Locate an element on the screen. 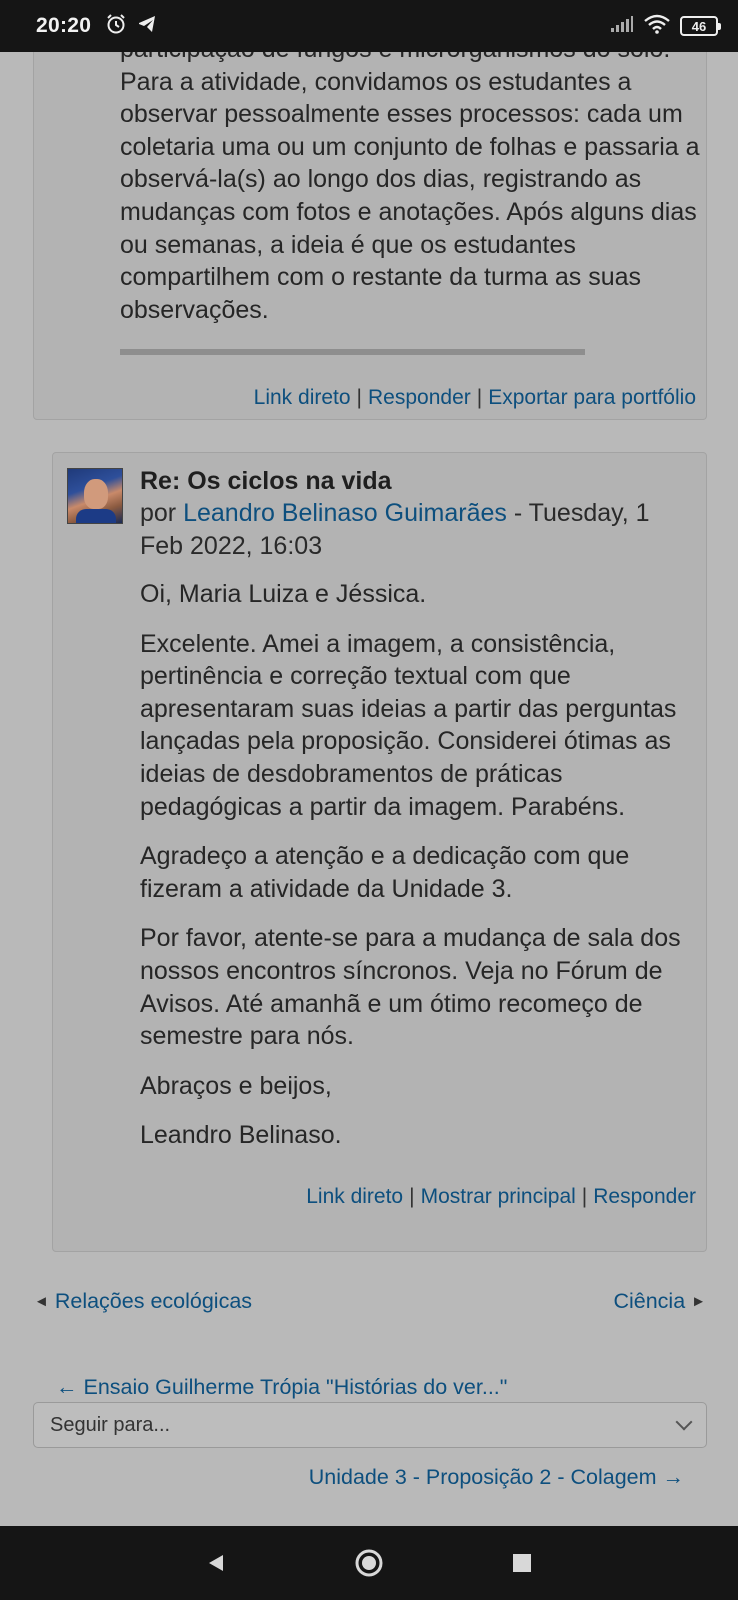 Image resolution: width=738 pixels, height=1600 pixels. prev-discussion-link: ◄ Relações ecológicas is located at coordinates (143, 1301).